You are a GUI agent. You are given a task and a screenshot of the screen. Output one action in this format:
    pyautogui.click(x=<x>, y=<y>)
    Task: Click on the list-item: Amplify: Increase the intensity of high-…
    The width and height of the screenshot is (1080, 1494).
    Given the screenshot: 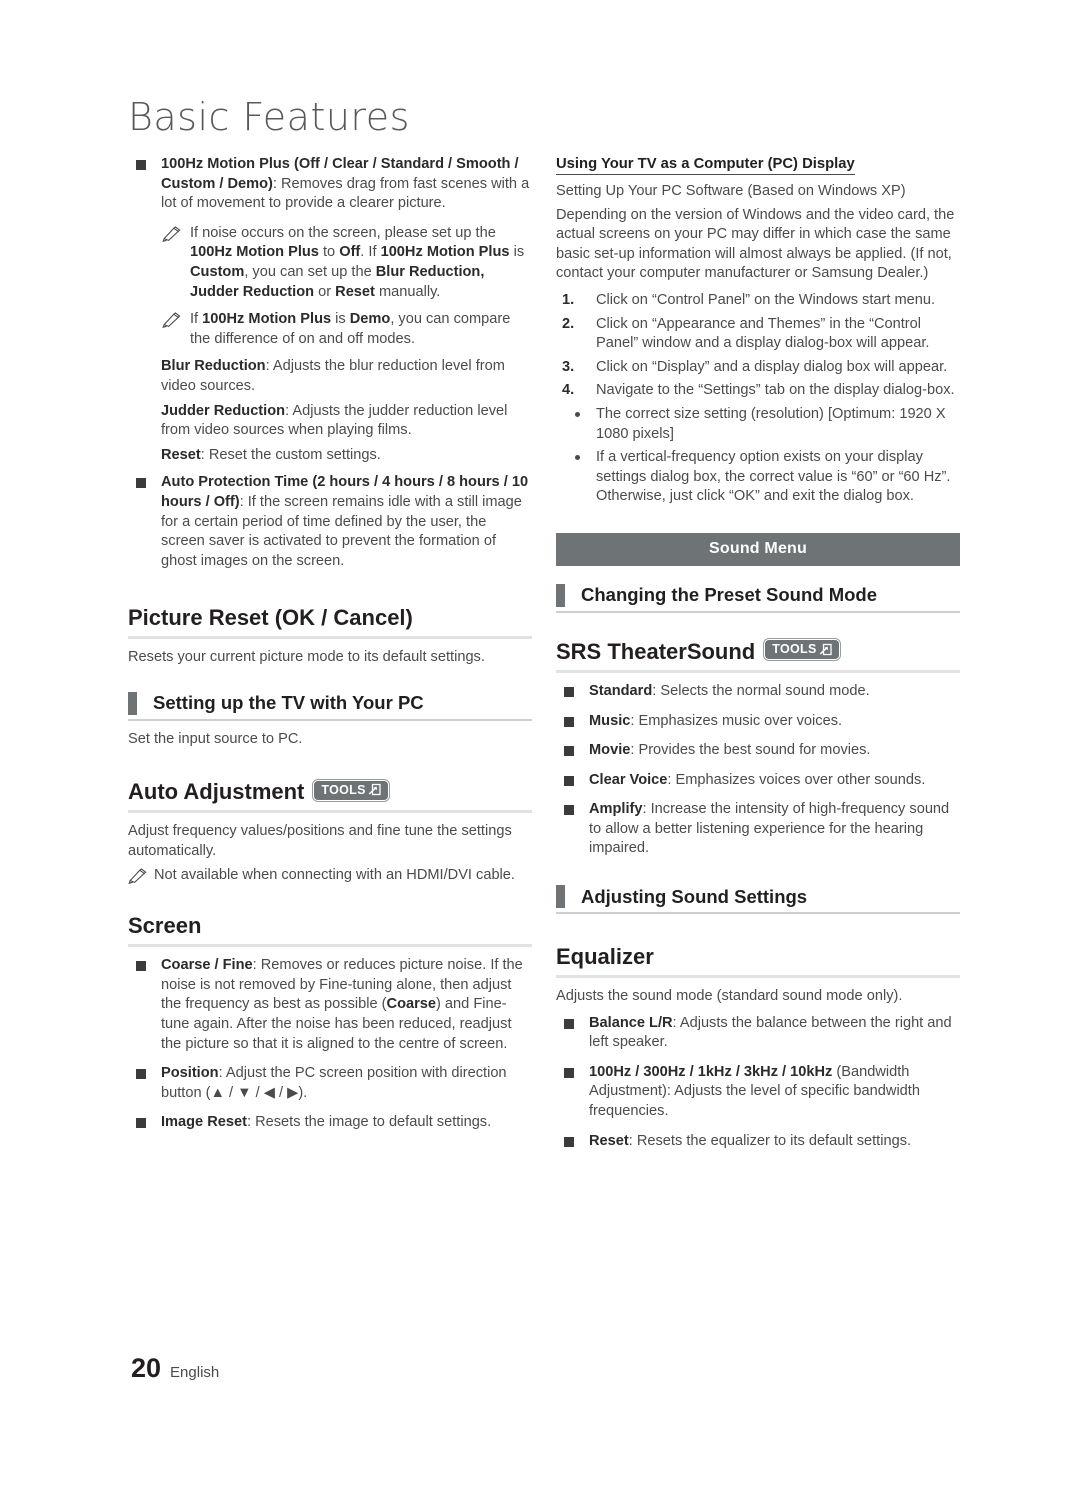 What is the action you would take?
    pyautogui.click(x=758, y=829)
    